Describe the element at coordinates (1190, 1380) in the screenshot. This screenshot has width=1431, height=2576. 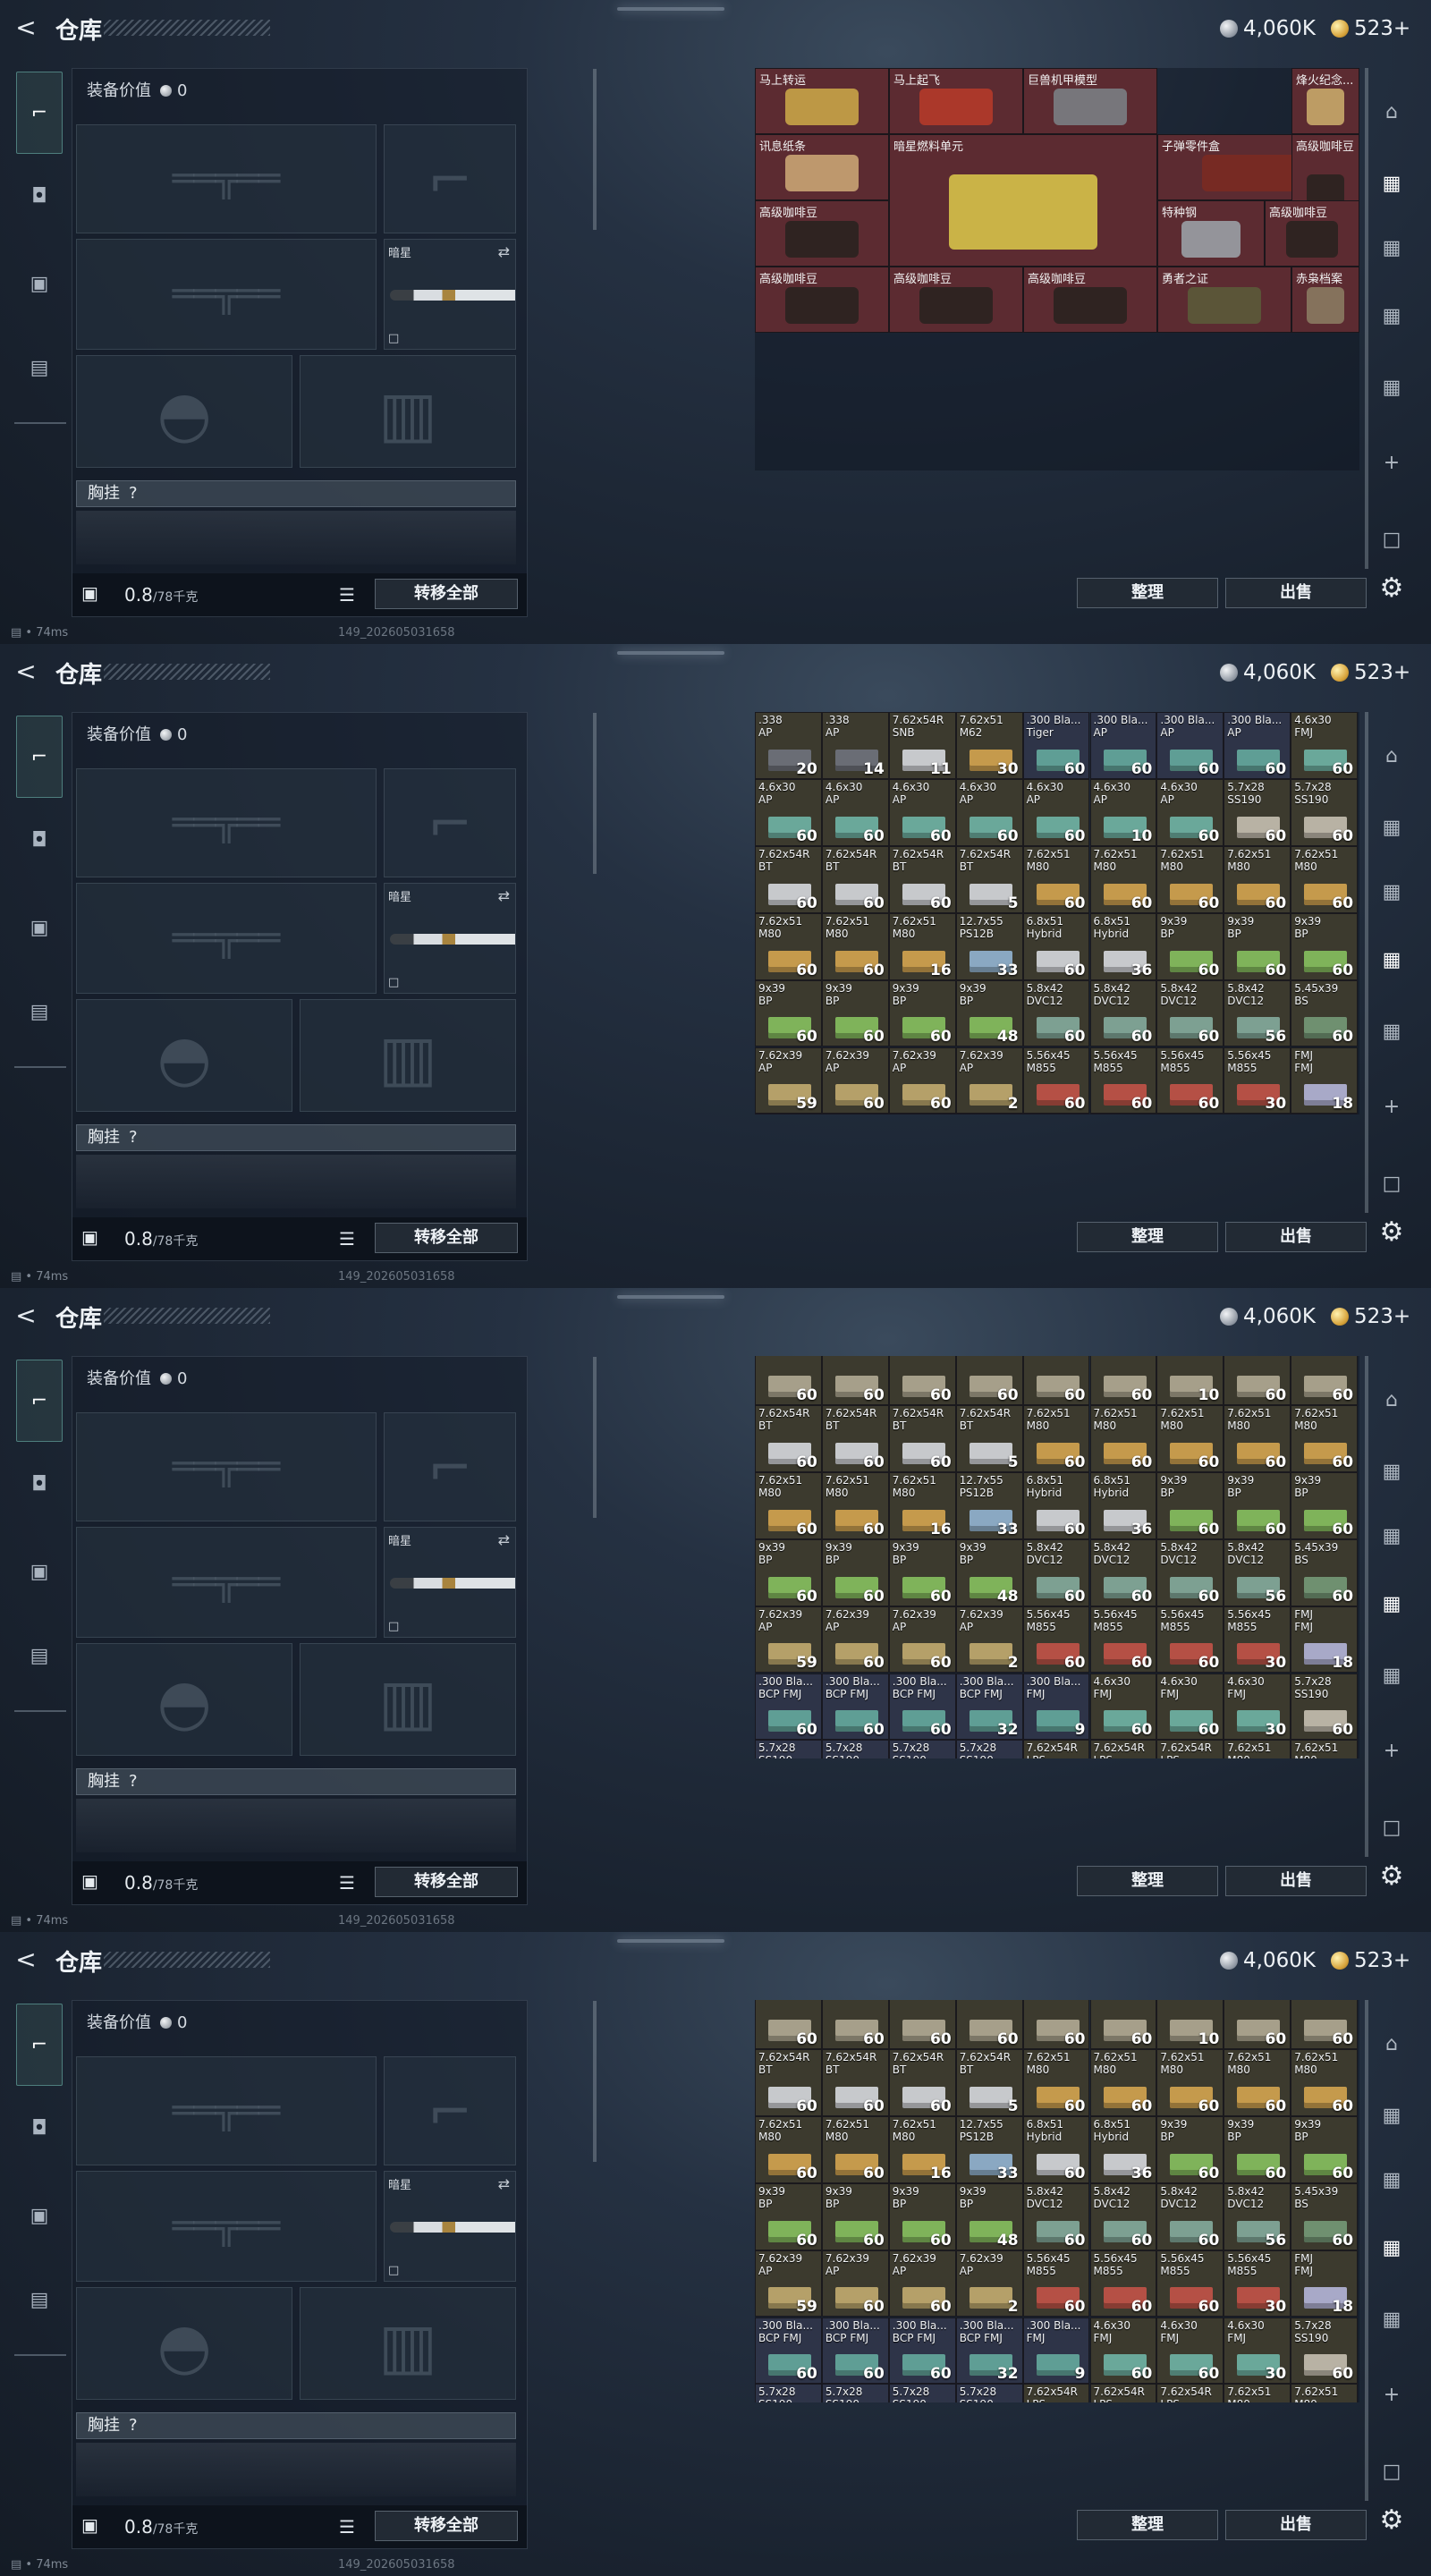
I see `ammo-item: 10` at that location.